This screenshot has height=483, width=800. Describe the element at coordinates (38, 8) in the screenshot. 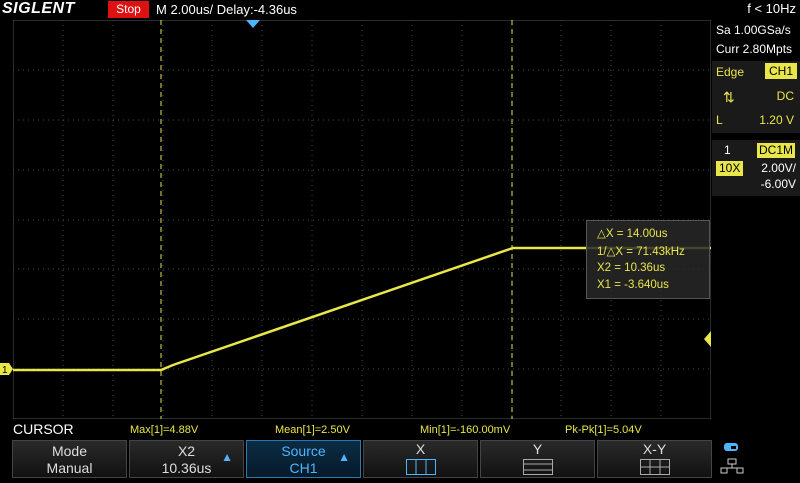

I see `brand-logo: SIGLENT` at that location.